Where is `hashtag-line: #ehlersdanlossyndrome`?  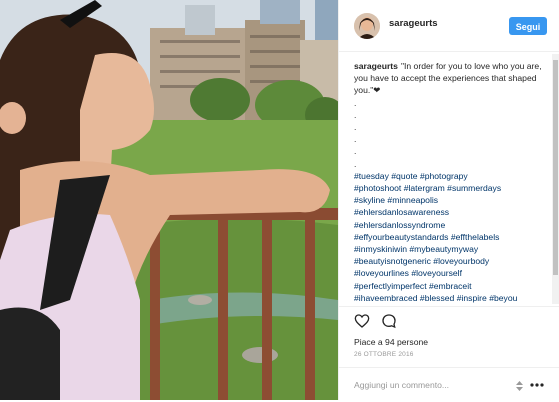 hashtag-line: #ehlersdanlossyndrome is located at coordinates (454, 225).